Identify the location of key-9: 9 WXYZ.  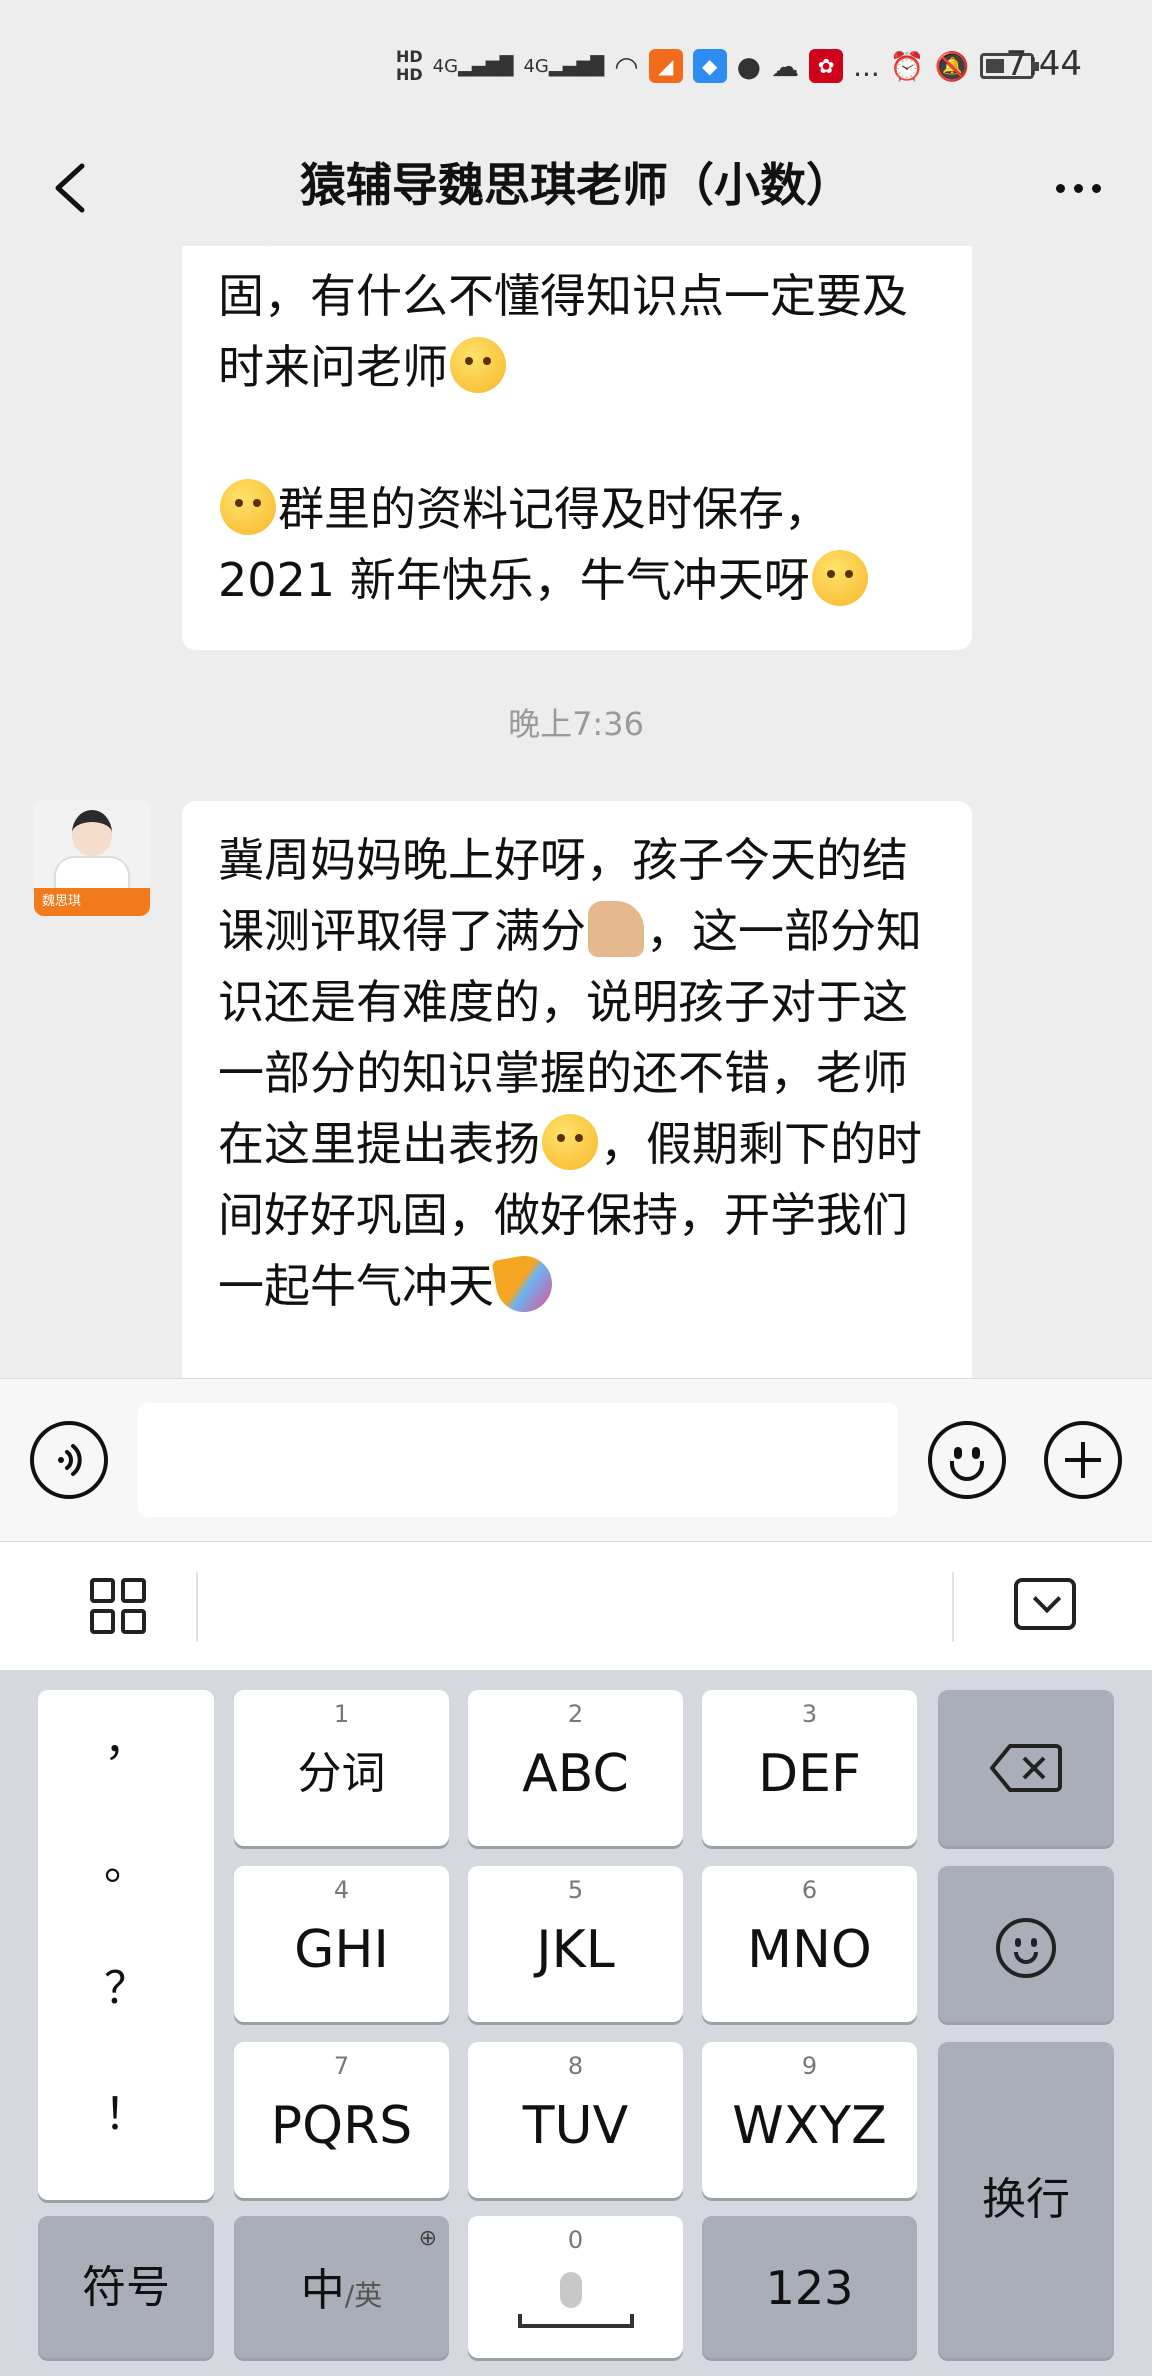
(809, 2120).